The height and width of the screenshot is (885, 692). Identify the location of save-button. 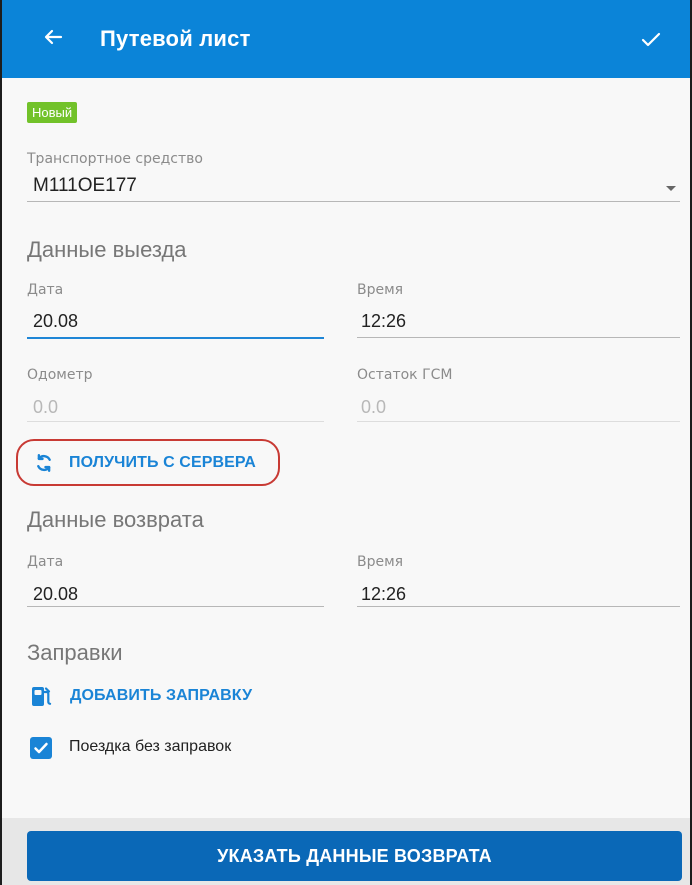
(651, 39).